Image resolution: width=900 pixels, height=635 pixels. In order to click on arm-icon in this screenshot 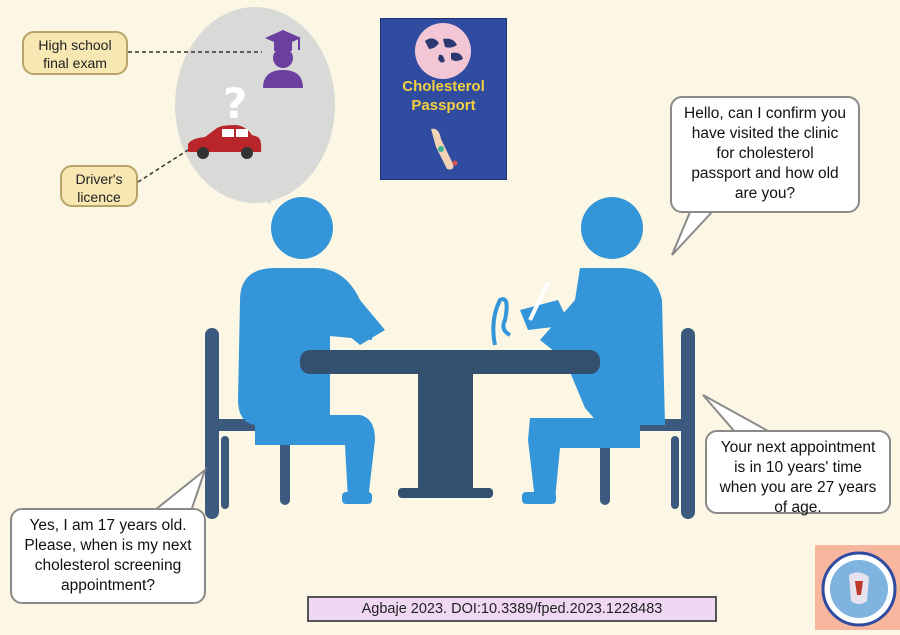, I will do `click(444, 149)`.